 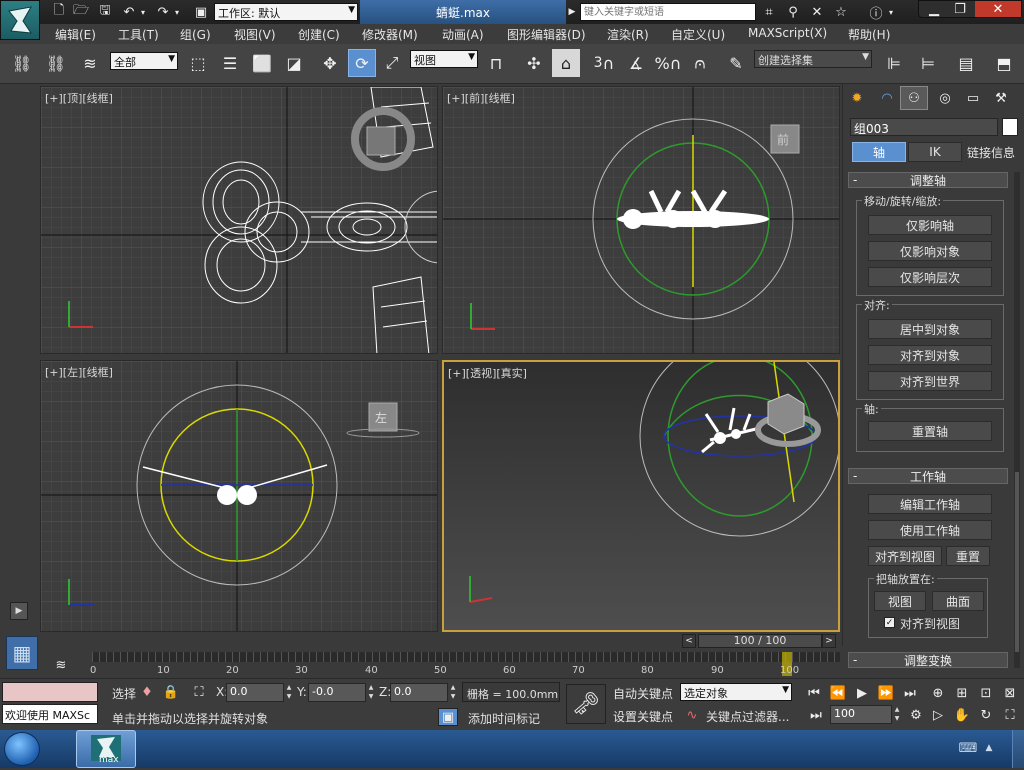 I want to click on selection-lock-icon: 🔒, so click(x=171, y=692).